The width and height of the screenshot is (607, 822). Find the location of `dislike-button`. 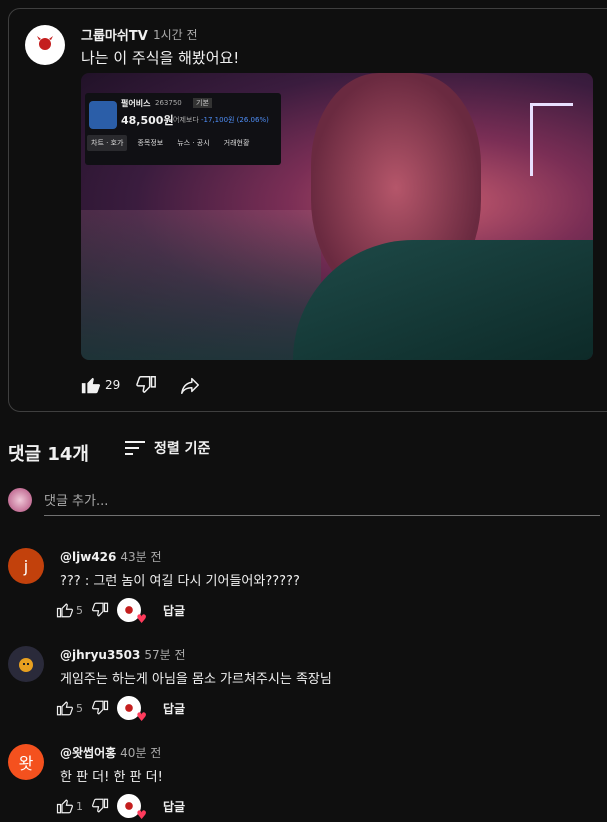

dislike-button is located at coordinates (146, 385).